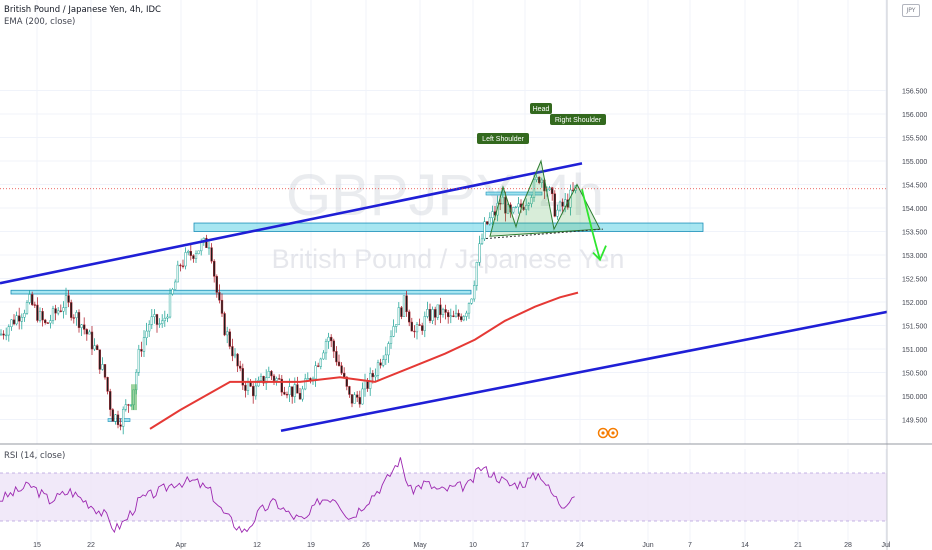 The width and height of the screenshot is (932, 550). I want to click on y-tick-label: 155.000, so click(914, 162).